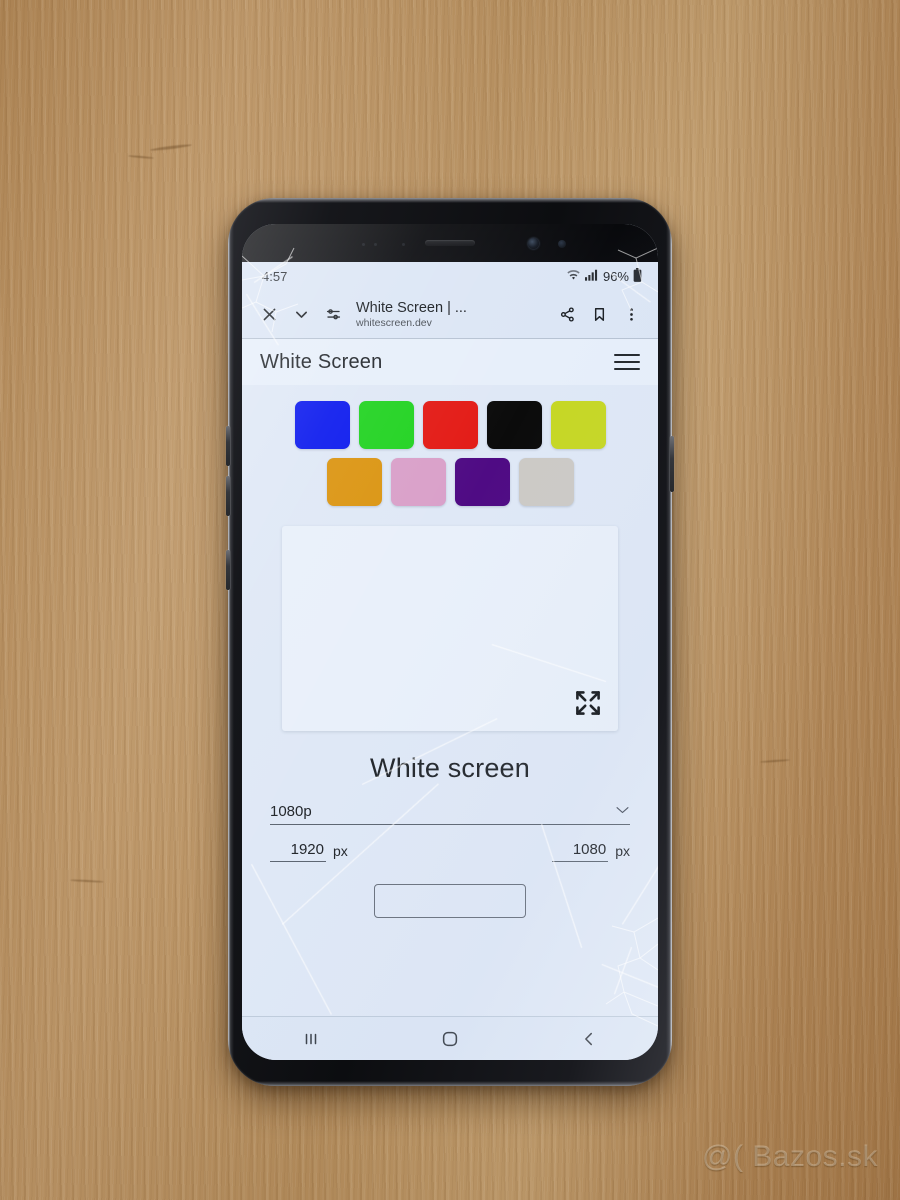  What do you see at coordinates (450, 628) in the screenshot?
I see `color-preview-area` at bounding box center [450, 628].